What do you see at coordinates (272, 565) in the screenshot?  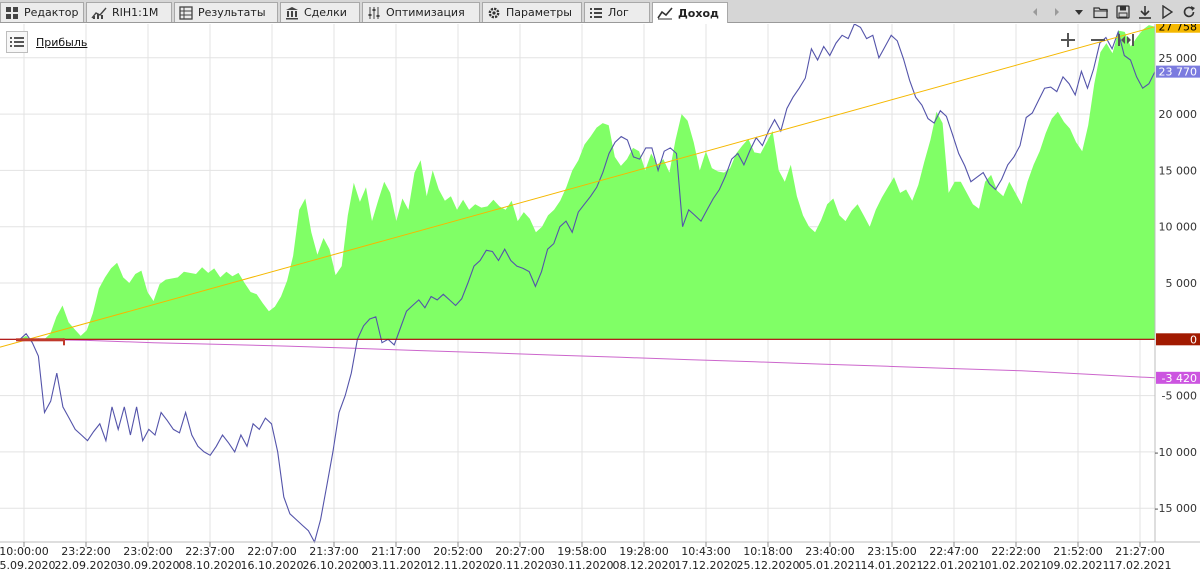 I see `x-tick-date: 16.10.2020` at bounding box center [272, 565].